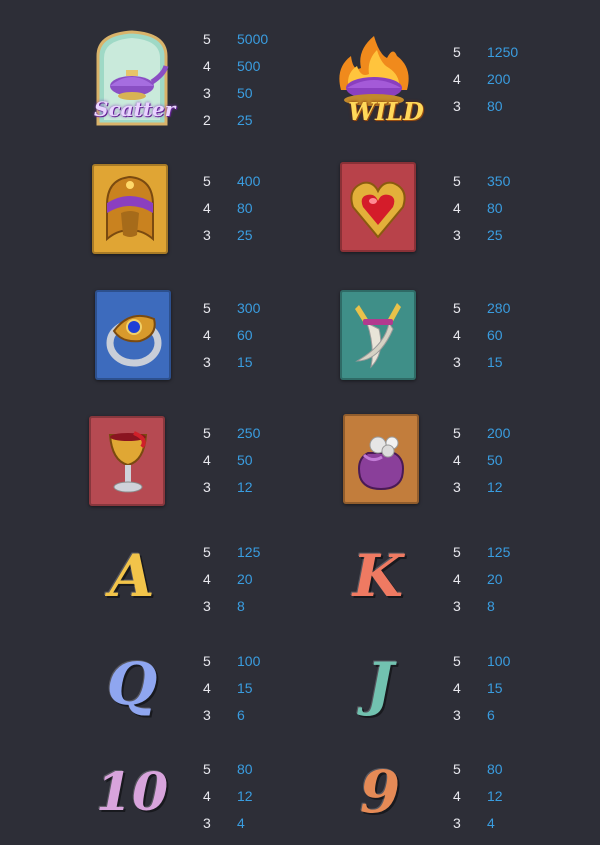  I want to click on wild-label: WILD, so click(386, 111).